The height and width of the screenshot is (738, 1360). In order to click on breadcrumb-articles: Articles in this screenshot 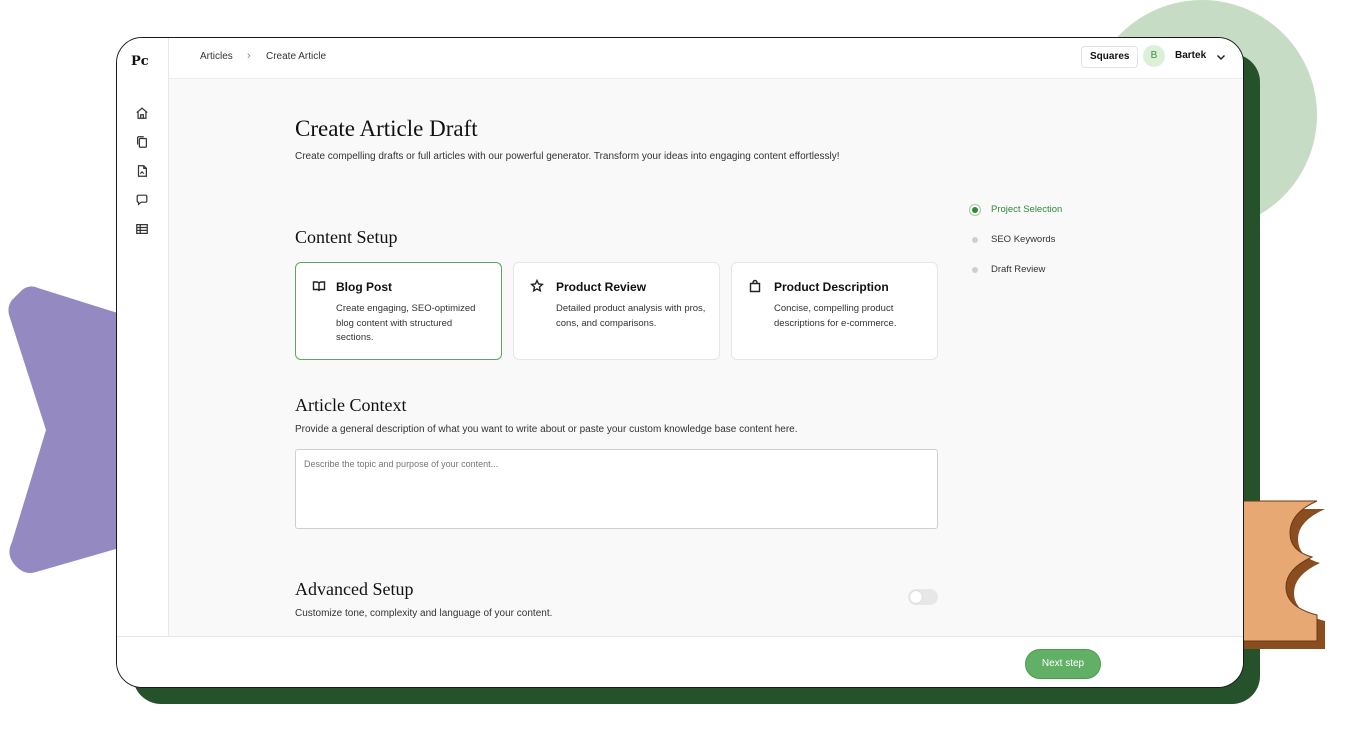, I will do `click(216, 56)`.